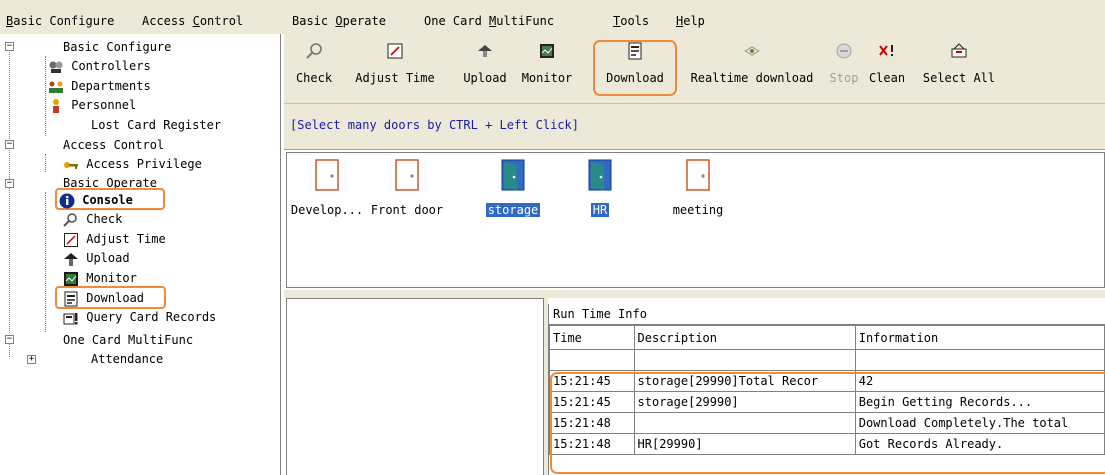 The width and height of the screenshot is (1105, 475). What do you see at coordinates (959, 69) in the screenshot?
I see `select-all-button: Select All` at bounding box center [959, 69].